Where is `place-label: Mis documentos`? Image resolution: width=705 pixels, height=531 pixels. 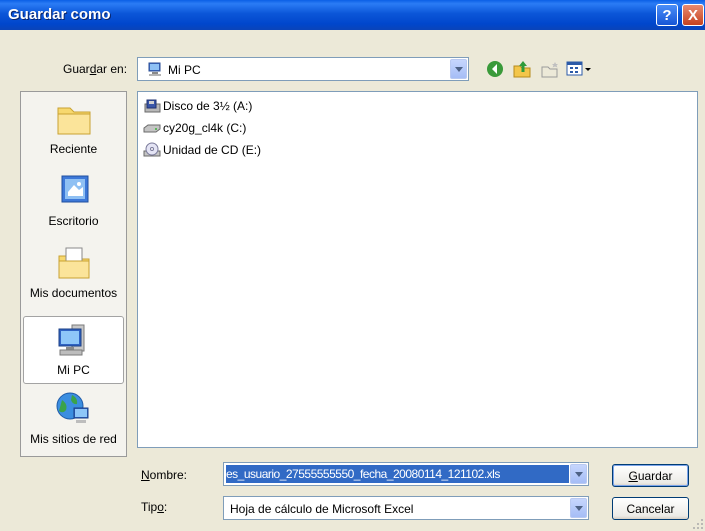
place-label: Mis documentos is located at coordinates (73, 293).